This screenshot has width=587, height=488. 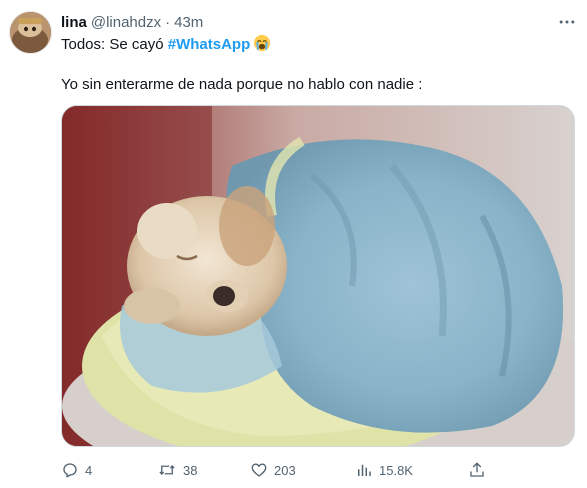 I want to click on tweet-text-line-1: Todos: Se cayó #WhatsApp, so click(x=166, y=45).